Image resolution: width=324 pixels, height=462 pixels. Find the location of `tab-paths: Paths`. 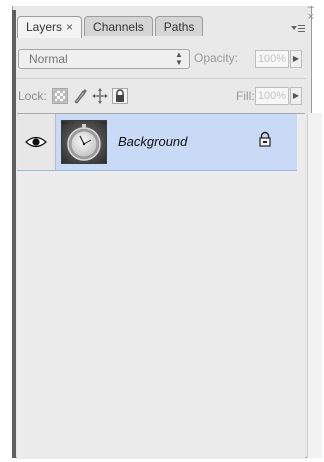

tab-paths: Paths is located at coordinates (179, 26).